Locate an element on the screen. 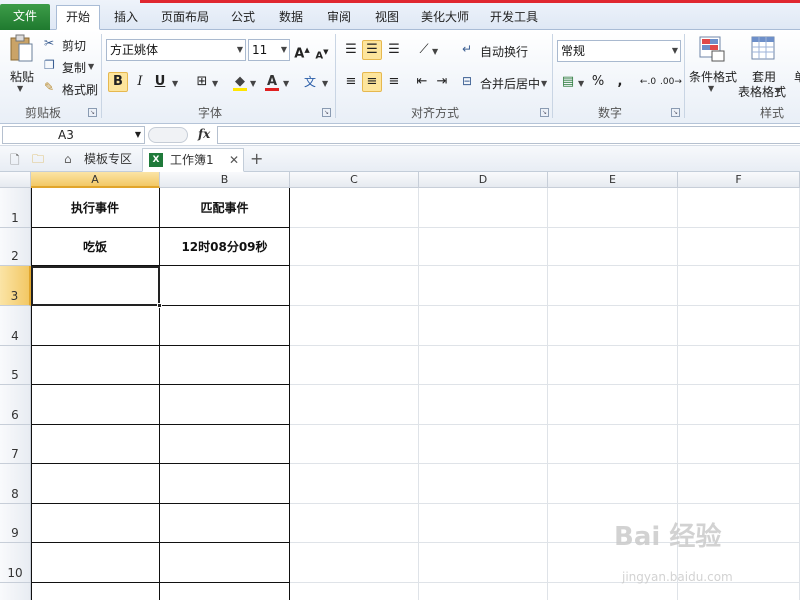  number-format-select: 常规 ▼ is located at coordinates (619, 51).